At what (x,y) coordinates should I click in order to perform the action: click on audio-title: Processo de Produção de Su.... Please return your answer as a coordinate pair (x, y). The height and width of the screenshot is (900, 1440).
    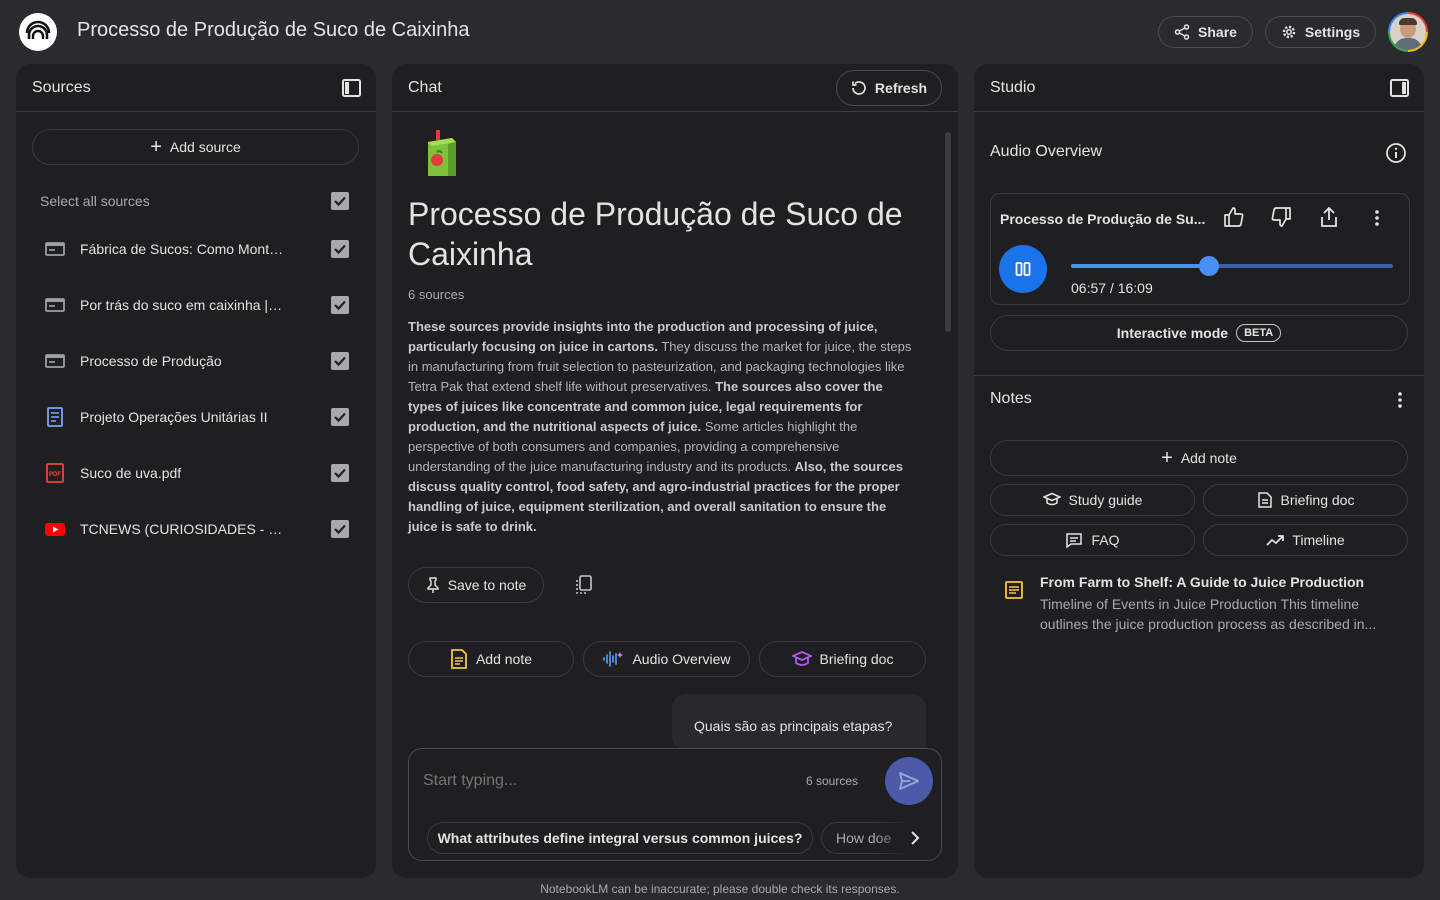
    Looking at the image, I should click on (1103, 219).